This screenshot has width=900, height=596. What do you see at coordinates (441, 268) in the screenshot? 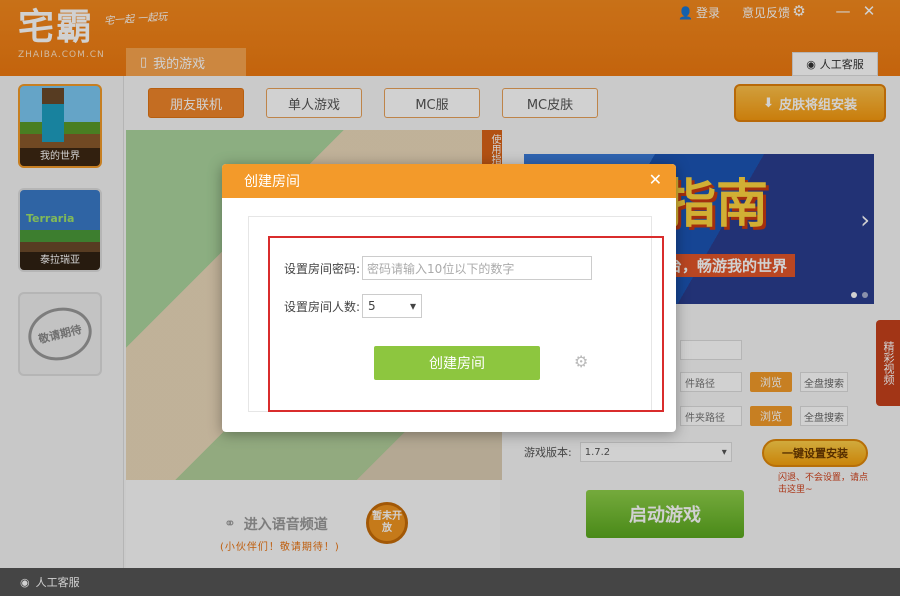
I see `password-placeholder: 密码请输入10位以下的数字` at bounding box center [441, 268].